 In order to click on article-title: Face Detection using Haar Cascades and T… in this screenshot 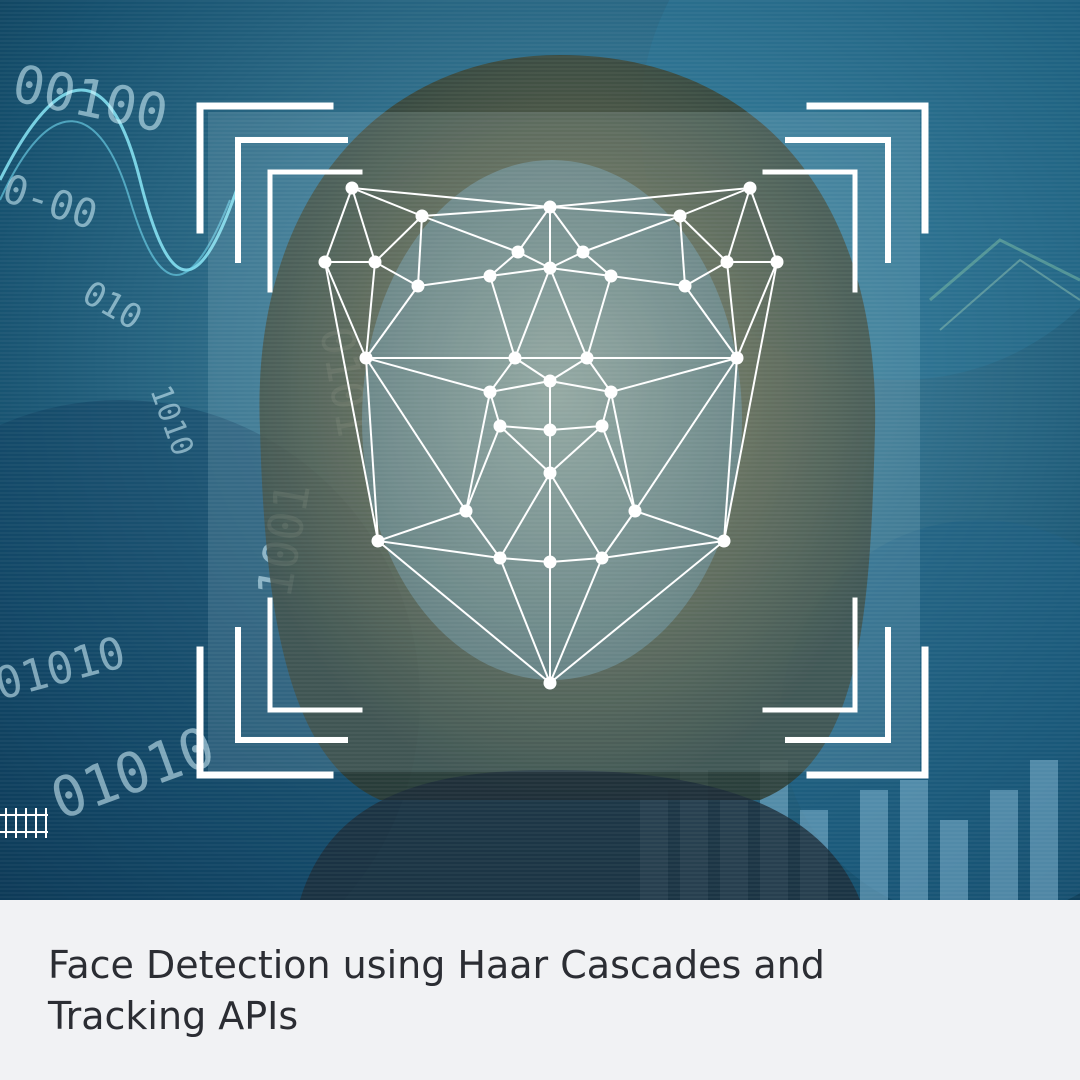, I will do `click(458, 991)`.